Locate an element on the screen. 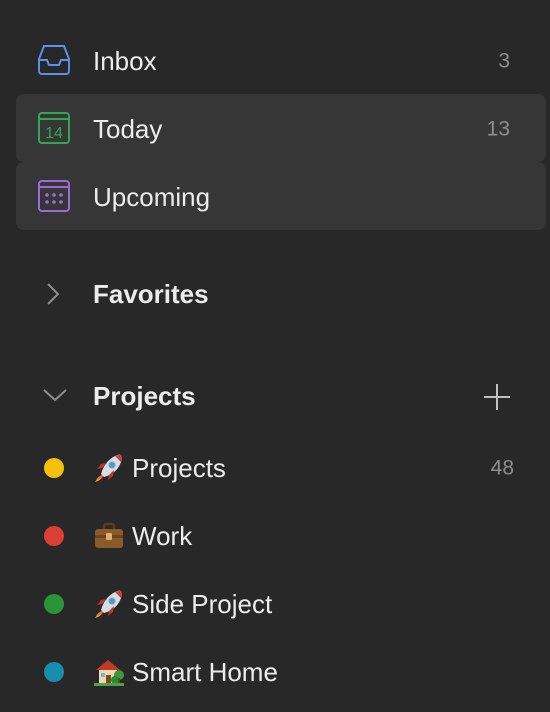 The height and width of the screenshot is (712, 550). briefcase-icon is located at coordinates (109, 535).